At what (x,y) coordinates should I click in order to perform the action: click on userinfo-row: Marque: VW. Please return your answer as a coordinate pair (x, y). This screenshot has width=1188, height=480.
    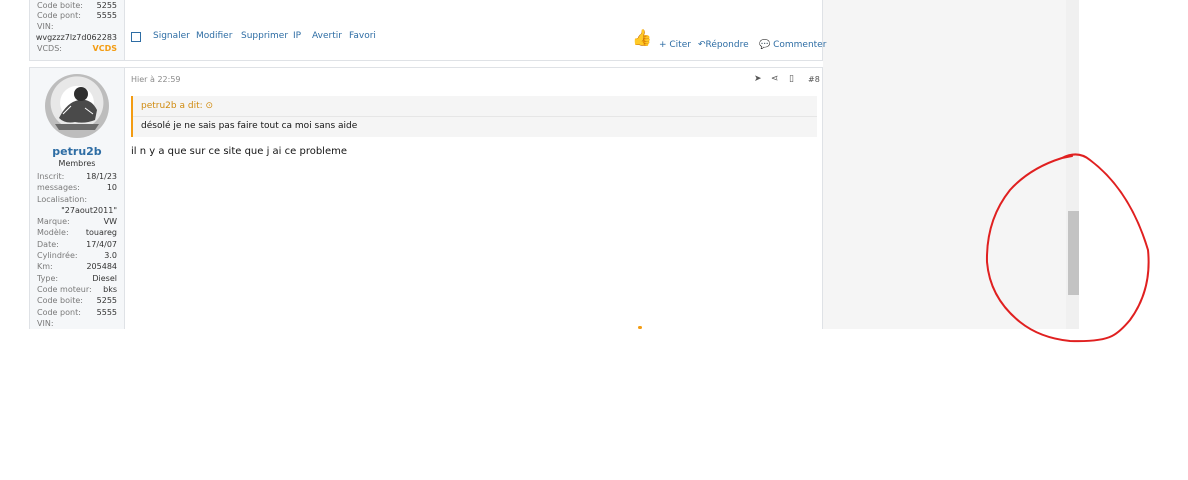
    Looking at the image, I should click on (77, 221).